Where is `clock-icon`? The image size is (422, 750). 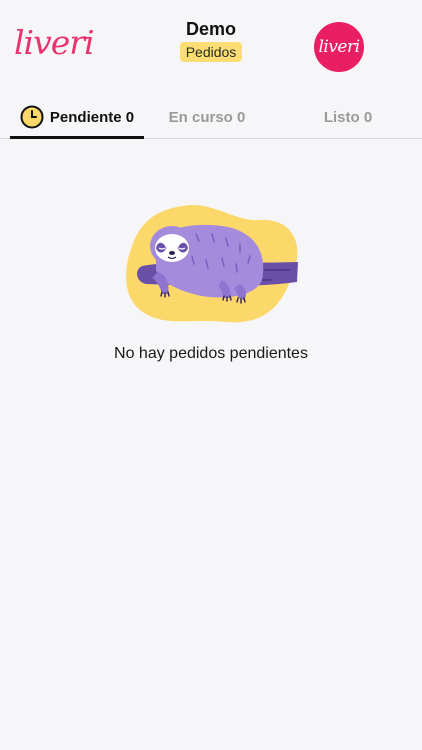
clock-icon is located at coordinates (32, 117).